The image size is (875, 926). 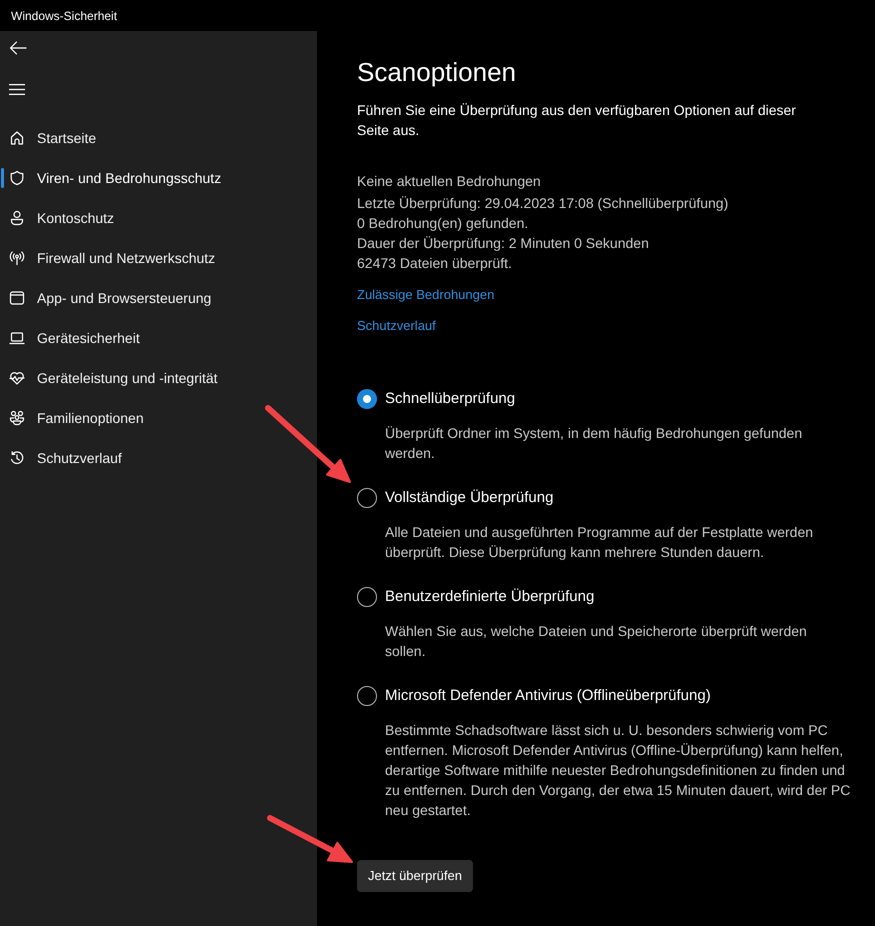 What do you see at coordinates (396, 326) in the screenshot?
I see `link: Schutzverlauf` at bounding box center [396, 326].